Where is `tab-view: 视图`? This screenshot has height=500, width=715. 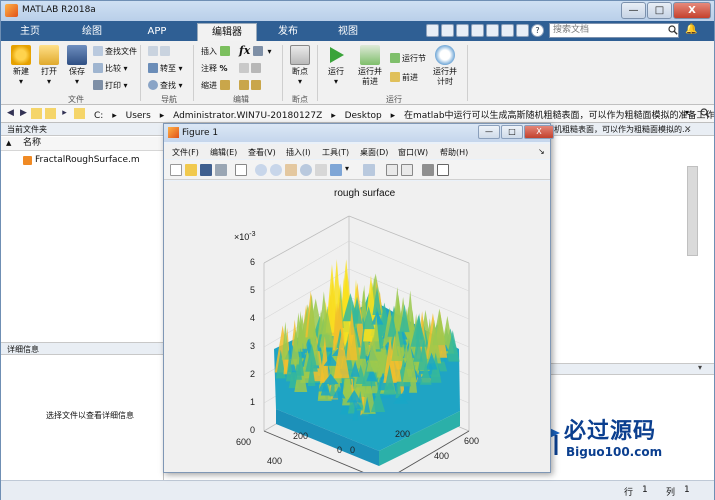 tab-view: 视图 is located at coordinates (348, 32).